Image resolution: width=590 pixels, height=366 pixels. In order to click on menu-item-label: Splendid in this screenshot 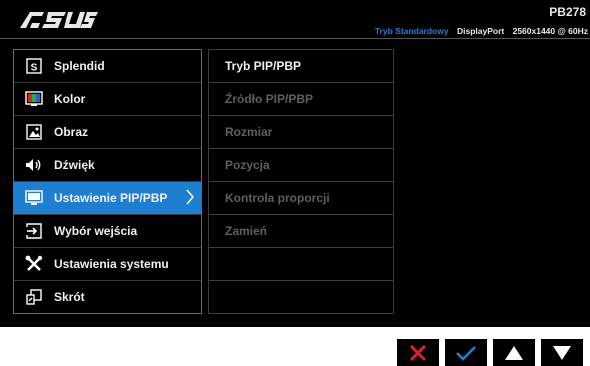, I will do `click(79, 66)`.